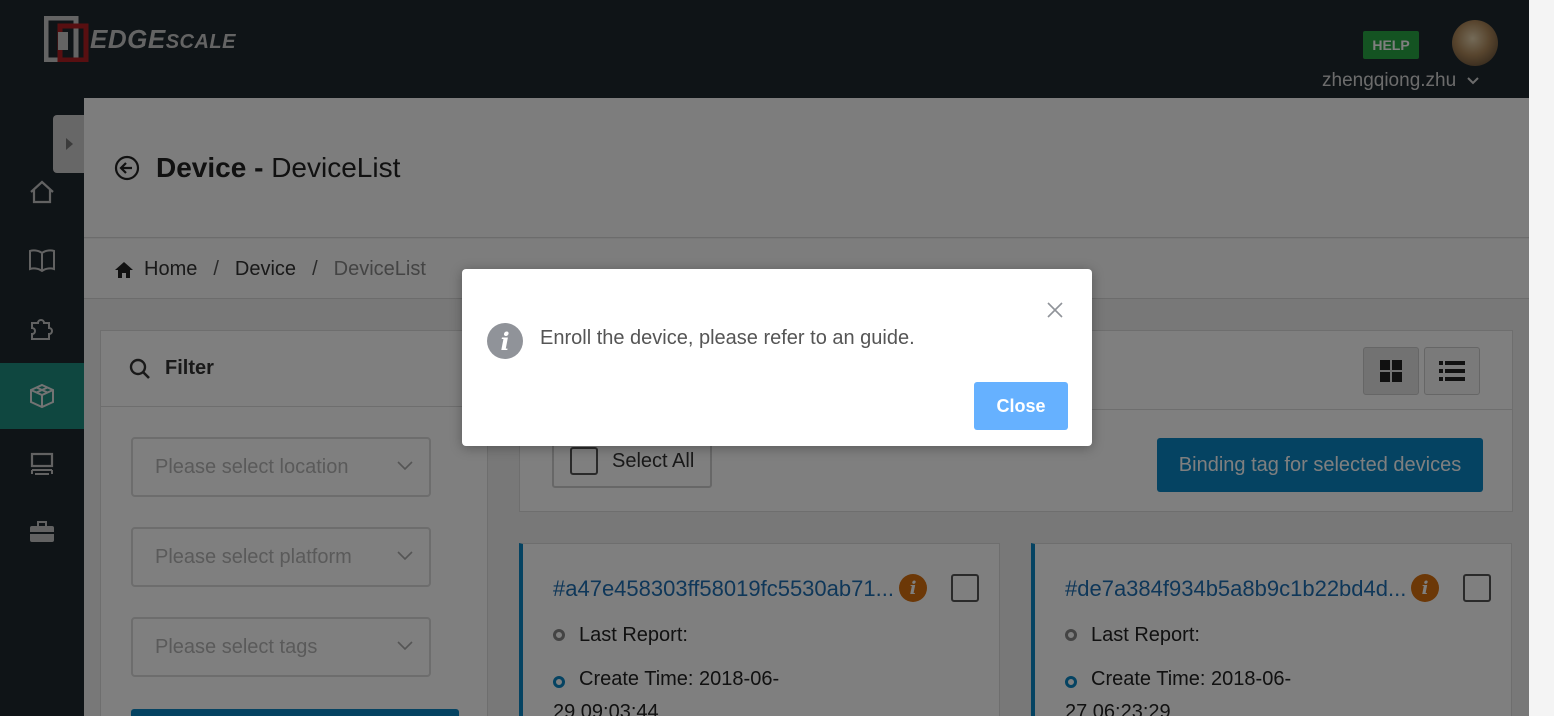  Describe the element at coordinates (505, 341) in the screenshot. I see `info-icon: i` at that location.